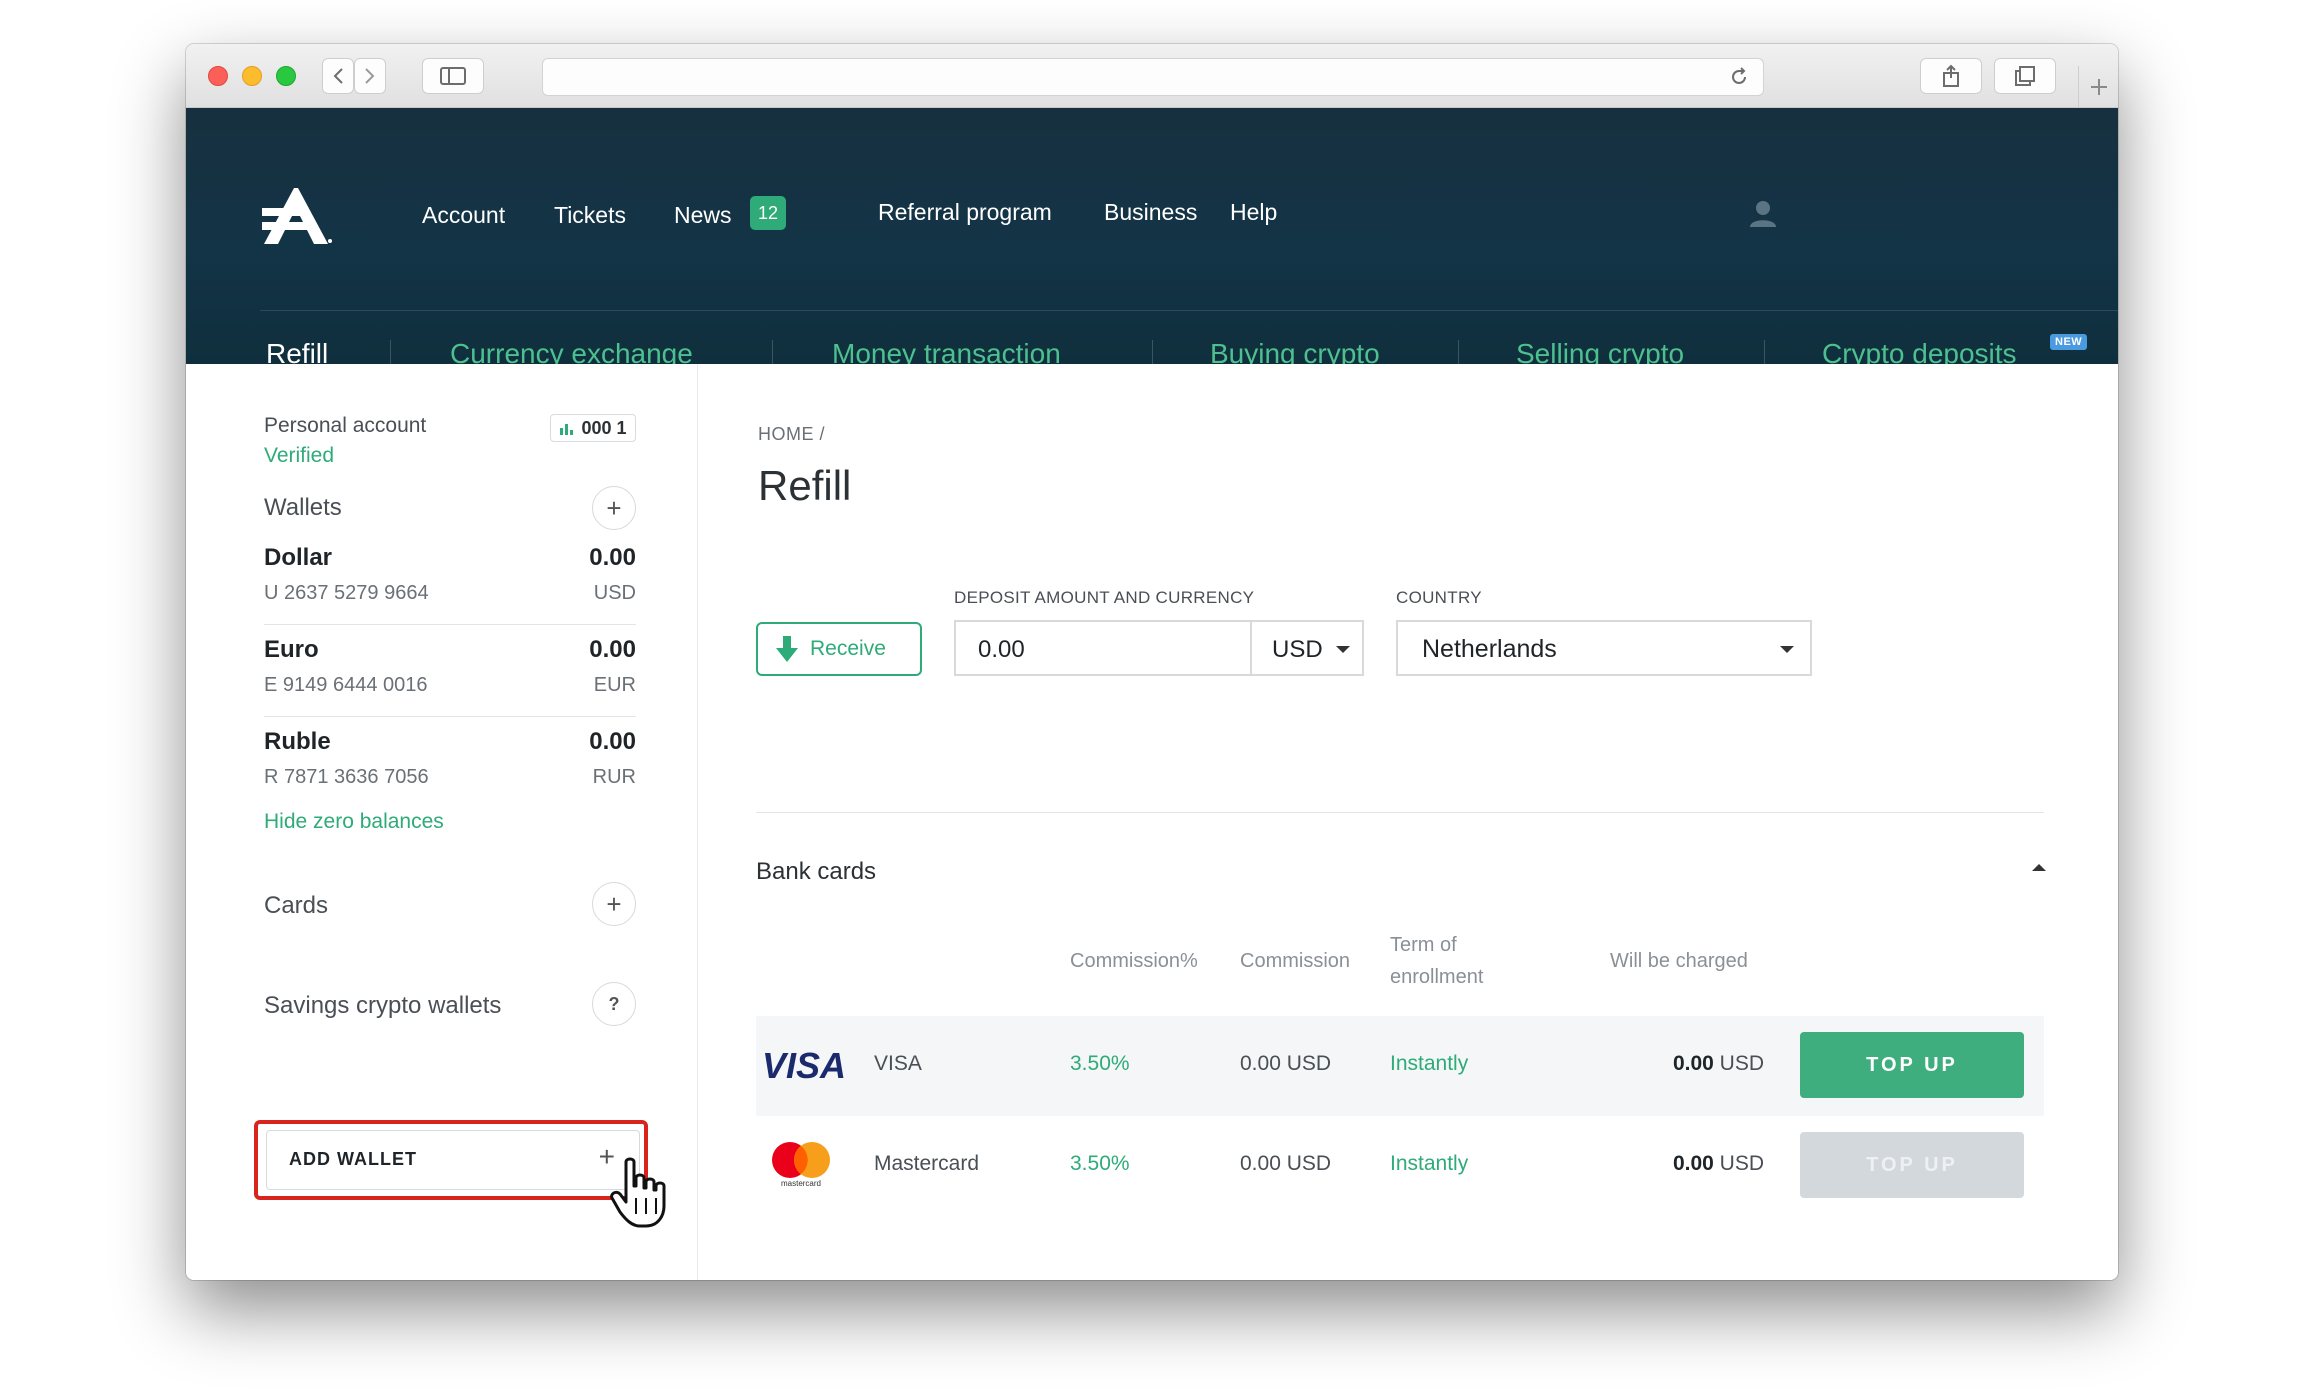  Describe the element at coordinates (453, 1160) in the screenshot. I see `add-wallet-button: ADD WALLET +` at that location.